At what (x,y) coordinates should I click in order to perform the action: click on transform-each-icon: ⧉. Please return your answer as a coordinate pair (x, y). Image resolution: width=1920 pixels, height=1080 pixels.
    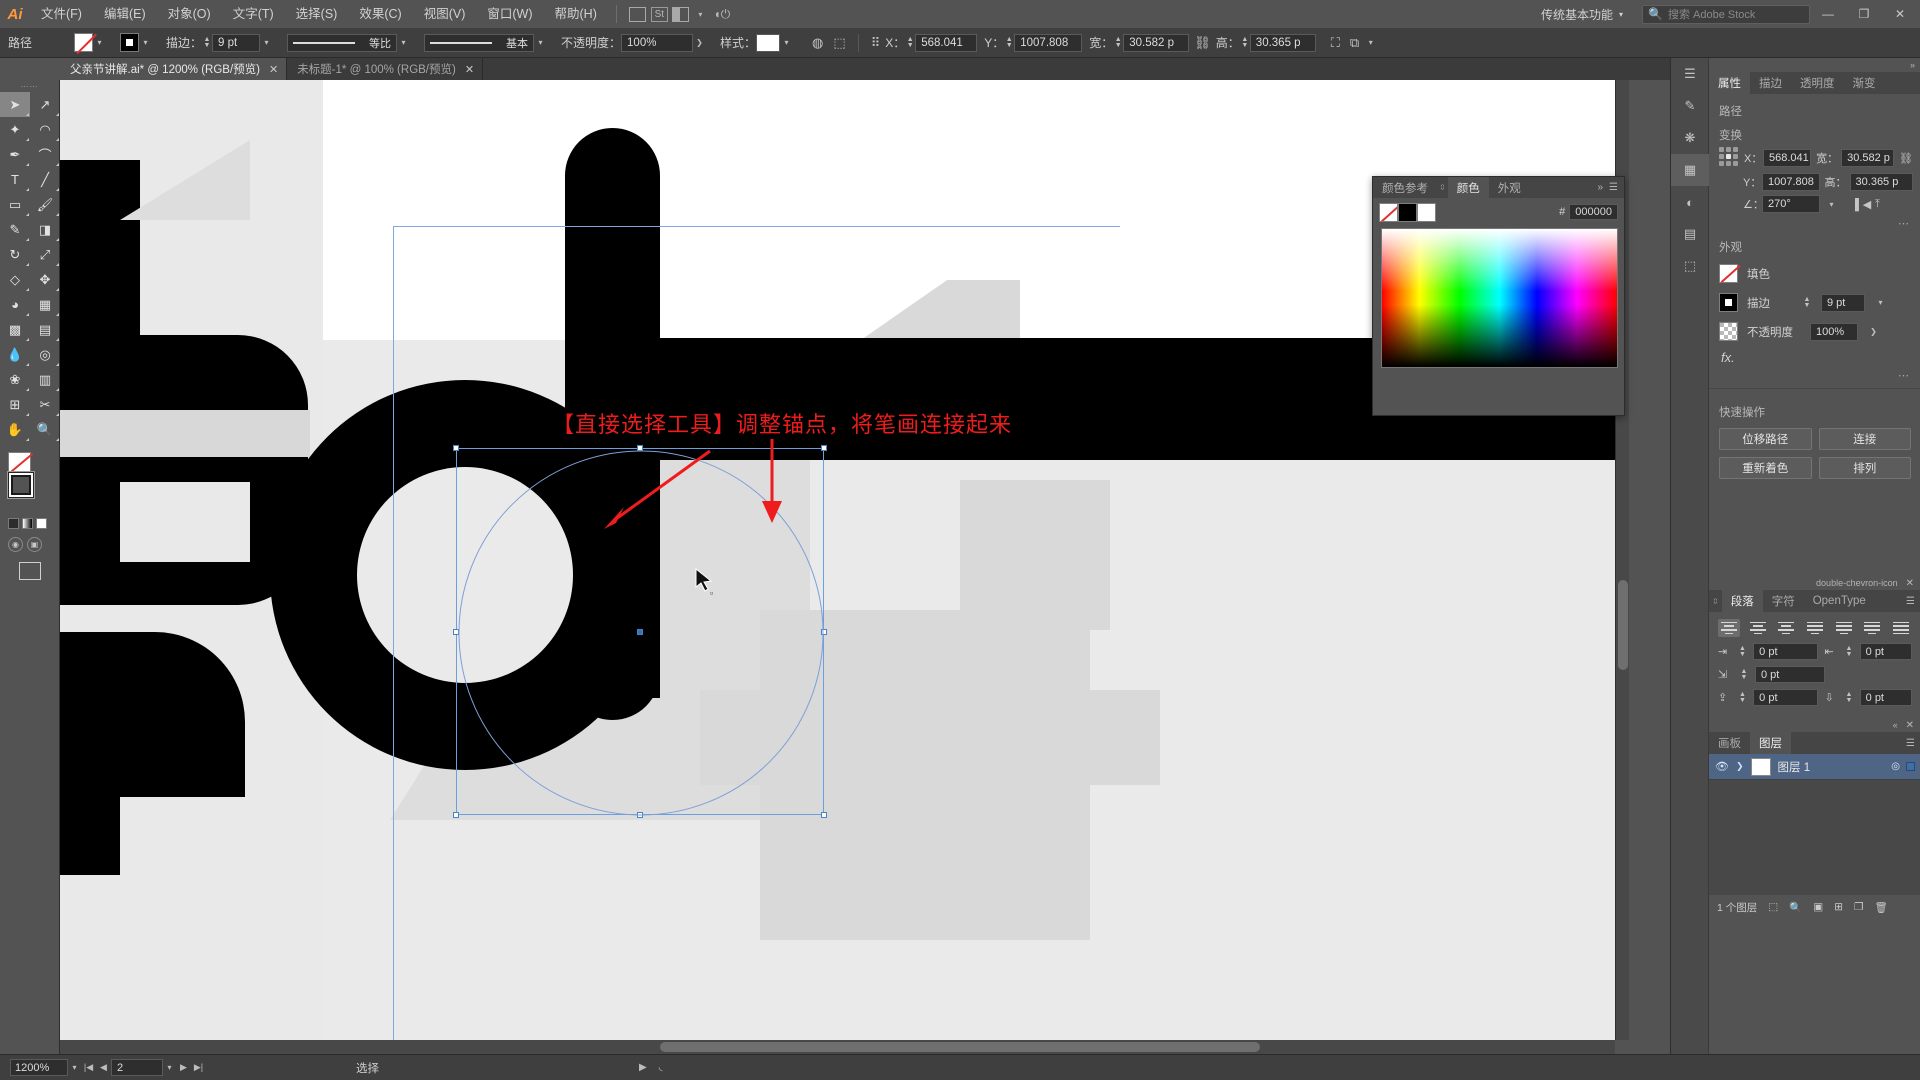
    Looking at the image, I should click on (1354, 43).